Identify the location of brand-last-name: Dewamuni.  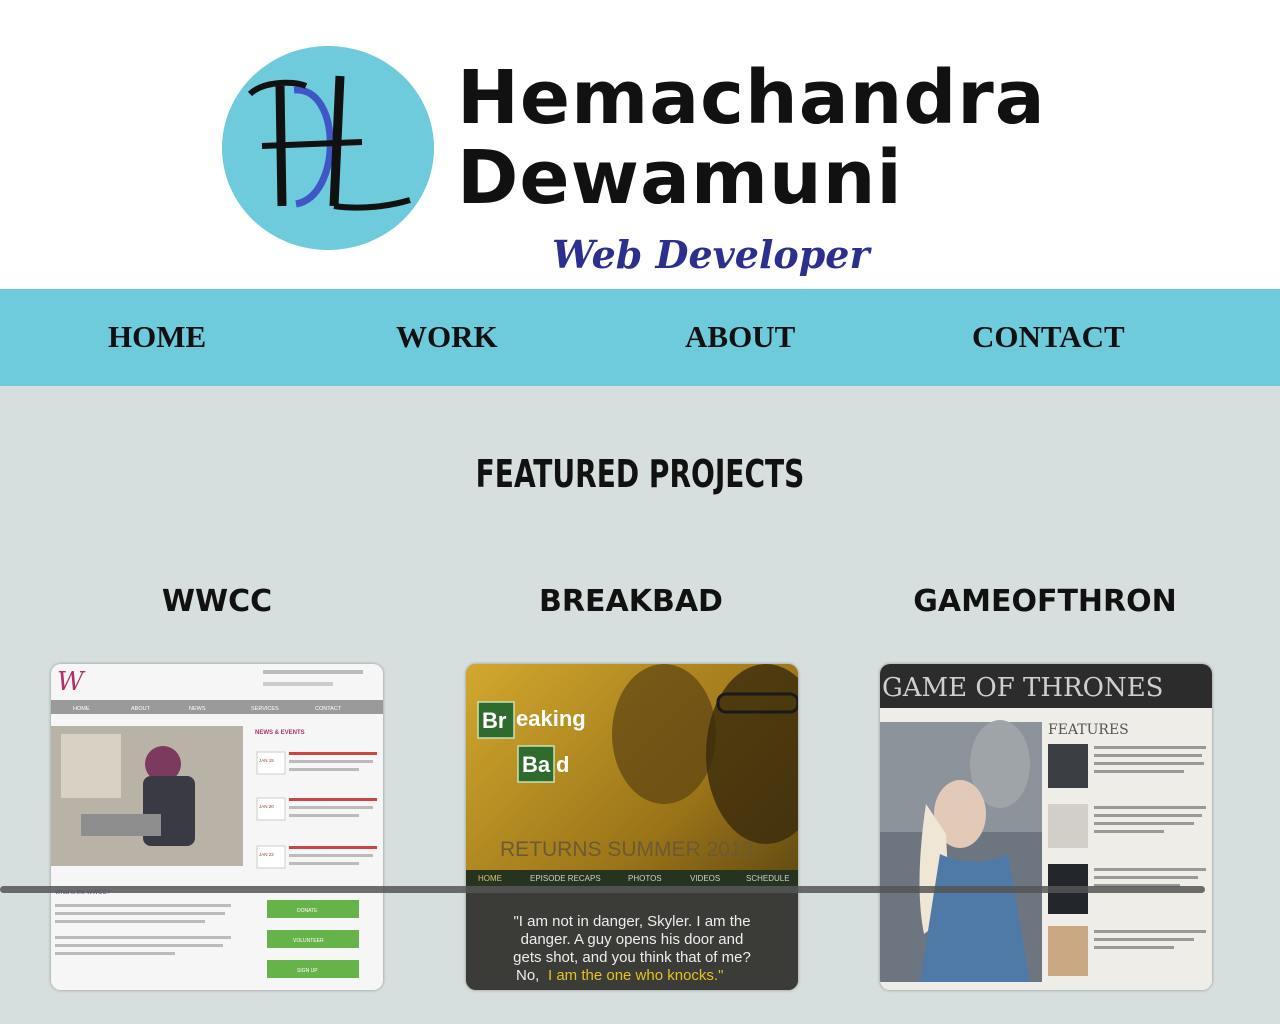
(680, 178).